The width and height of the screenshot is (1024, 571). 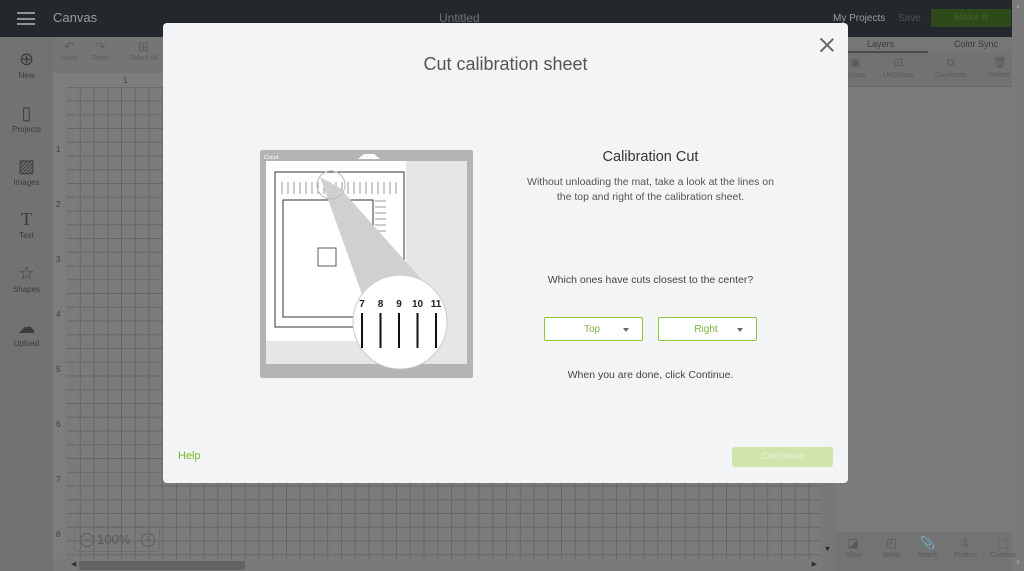 I want to click on sidebar-item-label: Projects, so click(x=26, y=129).